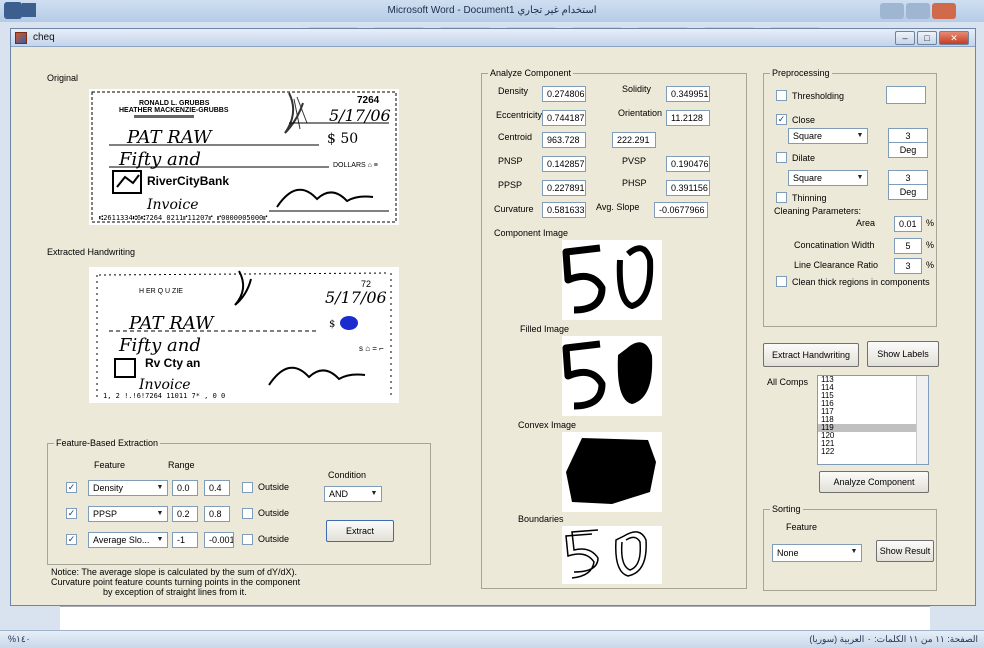  Describe the element at coordinates (247, 513) in the screenshot. I see `row2-outside-checkbox` at that location.